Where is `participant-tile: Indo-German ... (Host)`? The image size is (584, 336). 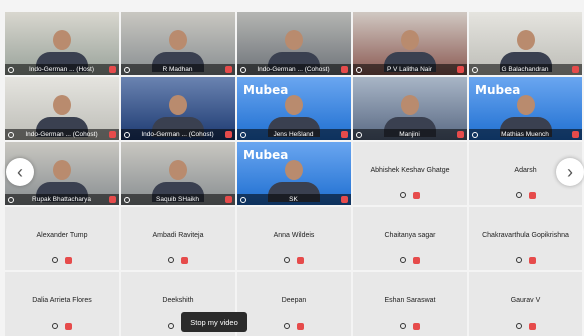
participant-tile: Indo-German ... (Host) is located at coordinates (62, 43).